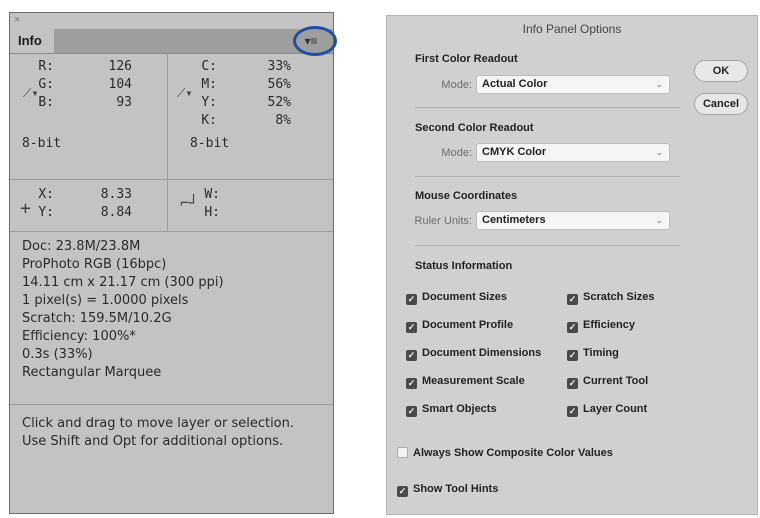 This screenshot has width=760, height=518. Describe the element at coordinates (210, 143) in the screenshot. I see `bit-depth-2: 8-bit` at that location.